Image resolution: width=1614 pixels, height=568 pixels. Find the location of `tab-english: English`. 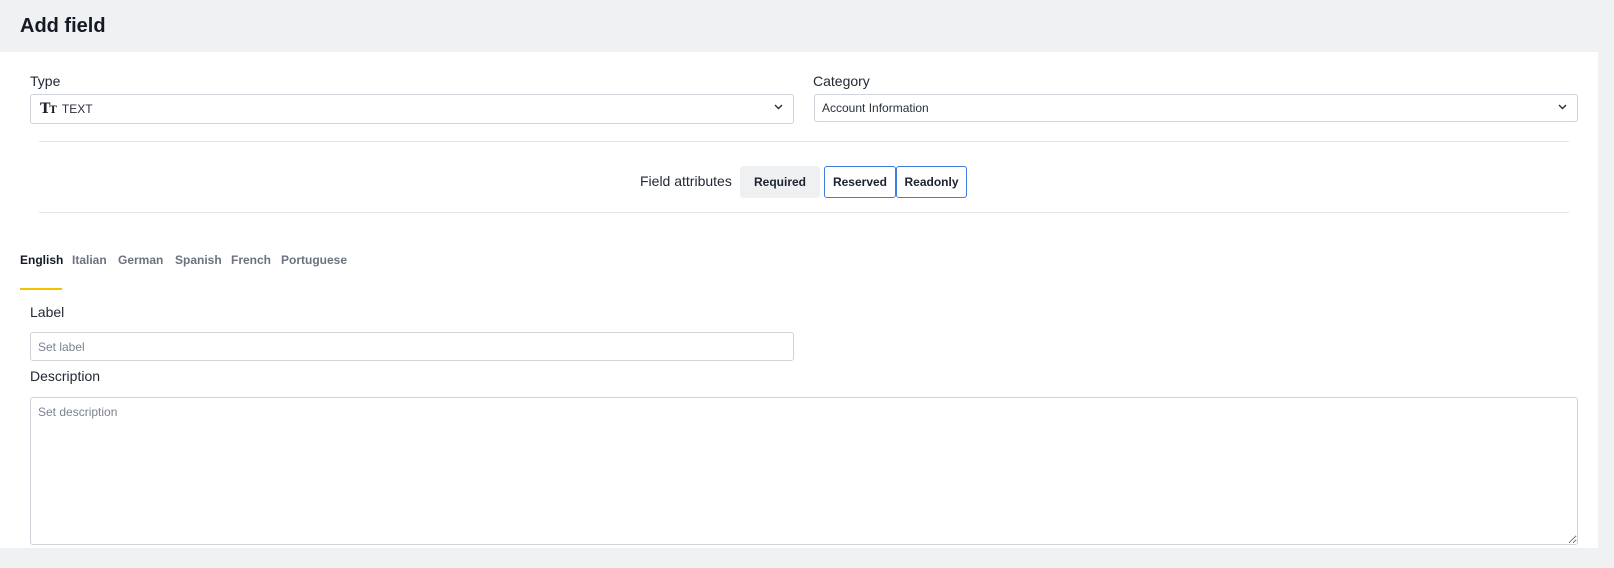

tab-english: English is located at coordinates (41, 260).